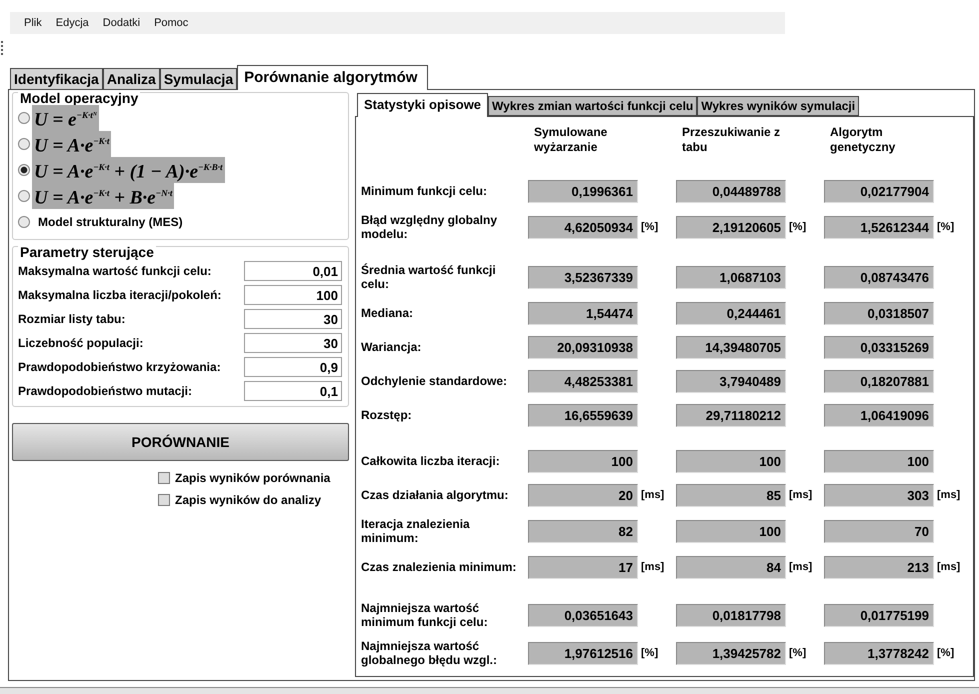 The width and height of the screenshot is (979, 694). What do you see at coordinates (422, 105) in the screenshot?
I see `tab: Statystyki opisowe` at bounding box center [422, 105].